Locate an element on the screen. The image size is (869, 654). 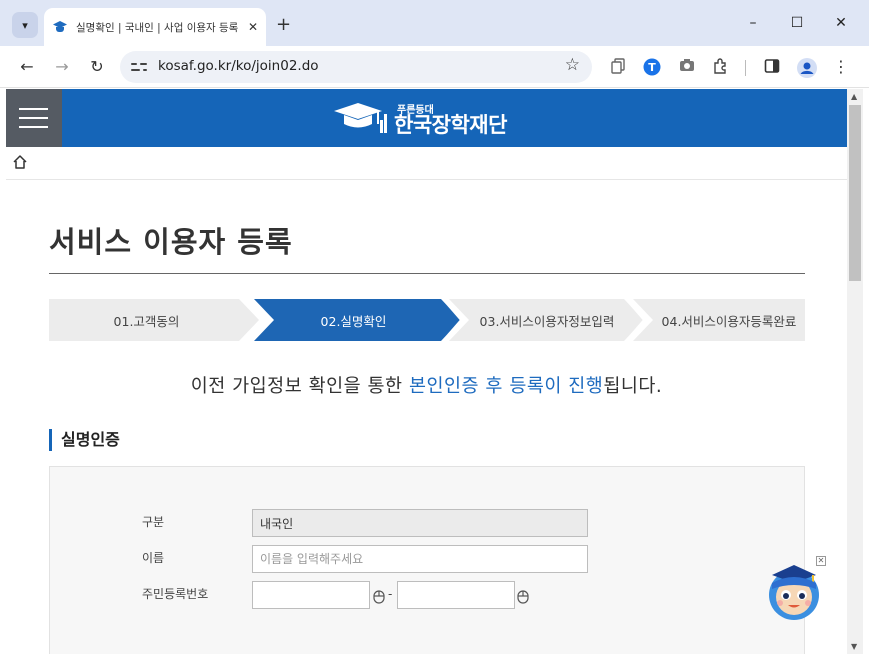
site-logo: 푸른등대 한국장학재단 is located at coordinates (419, 118).